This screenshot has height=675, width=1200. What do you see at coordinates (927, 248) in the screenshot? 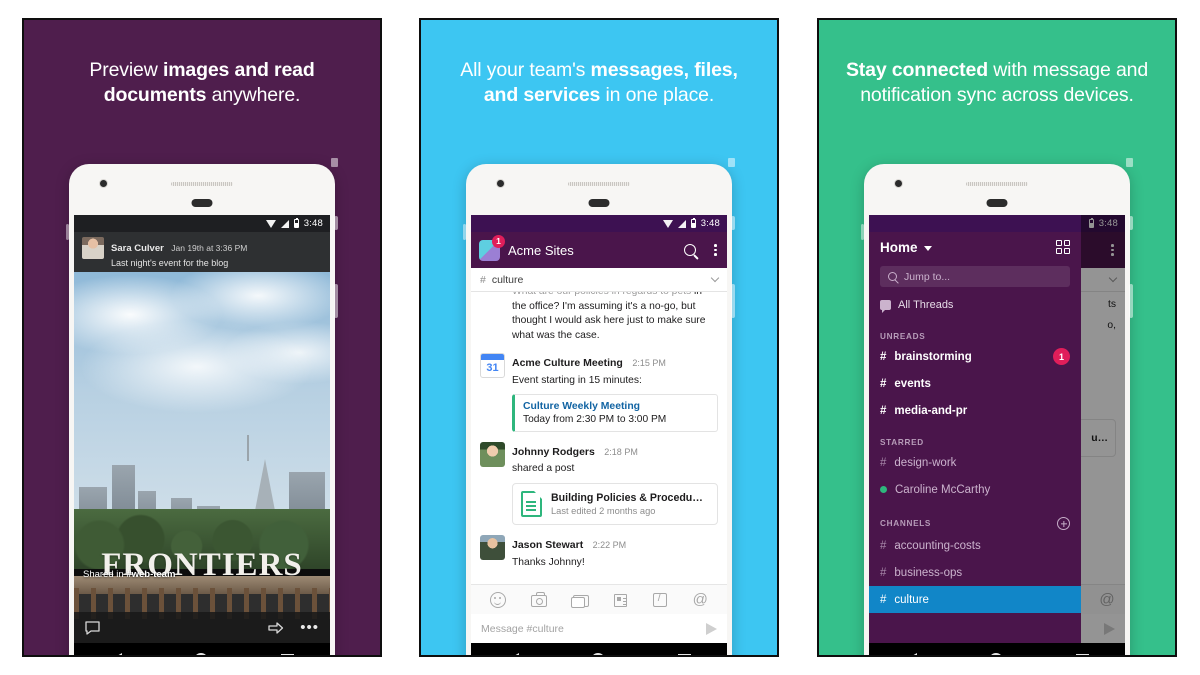
I see `caret-down-icon` at bounding box center [927, 248].